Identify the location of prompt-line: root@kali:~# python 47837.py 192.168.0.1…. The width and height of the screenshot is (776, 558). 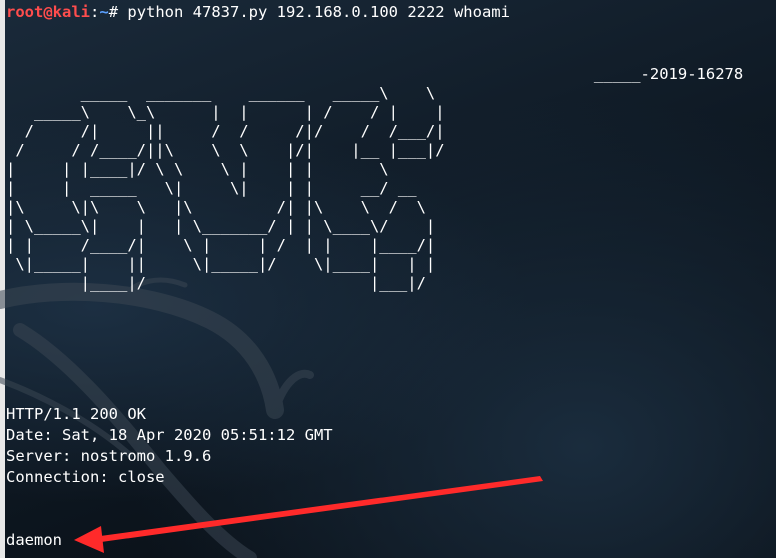
(258, 12).